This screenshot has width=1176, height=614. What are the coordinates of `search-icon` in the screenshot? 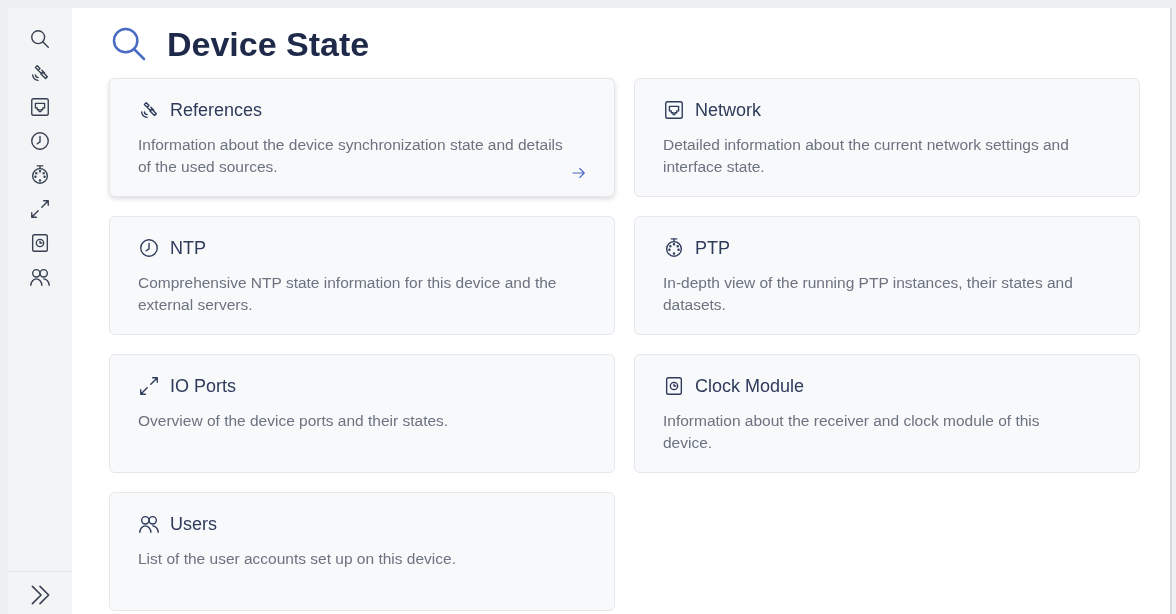 It's located at (40, 39).